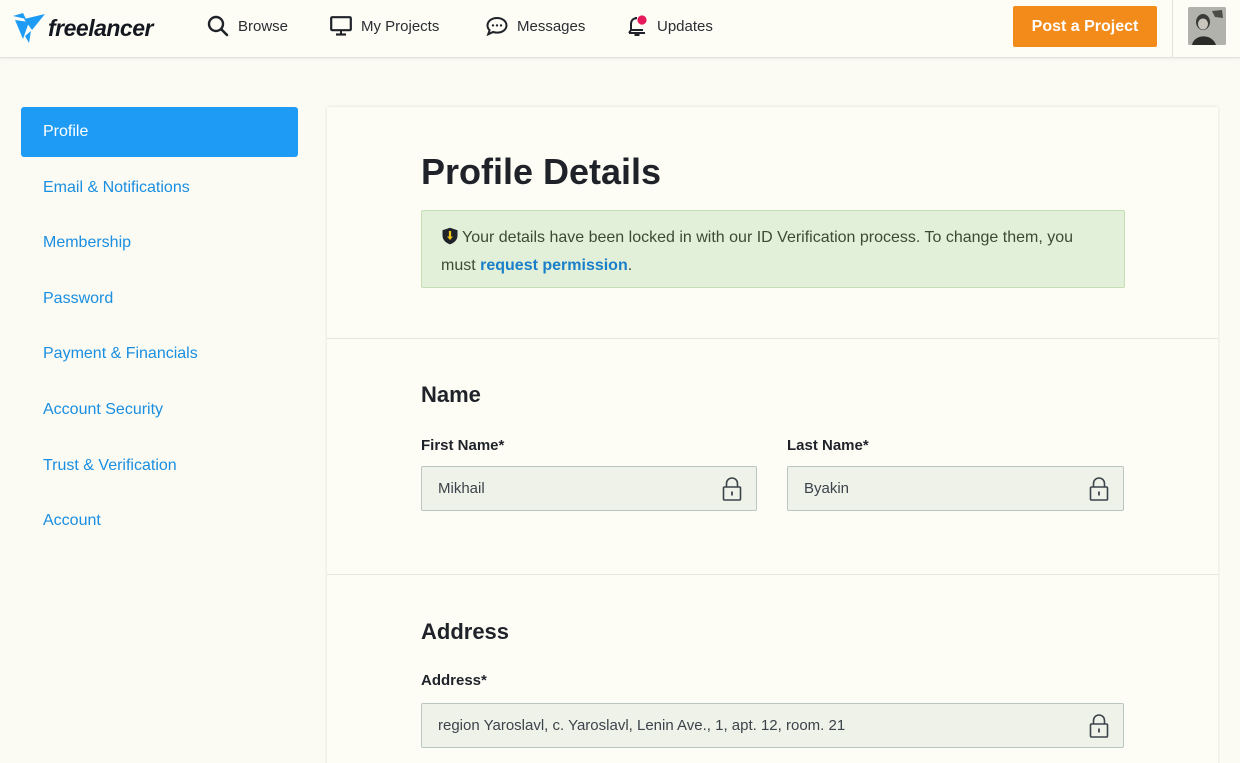  I want to click on shield-icon, so click(450, 240).